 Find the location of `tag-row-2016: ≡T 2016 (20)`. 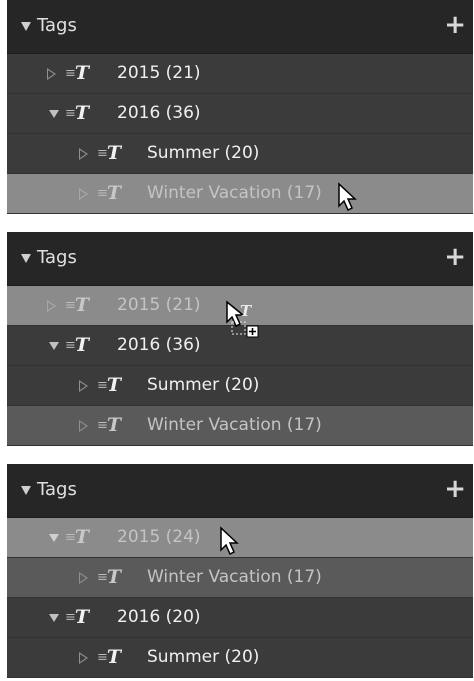

tag-row-2016: ≡T 2016 (20) is located at coordinates (240, 618).